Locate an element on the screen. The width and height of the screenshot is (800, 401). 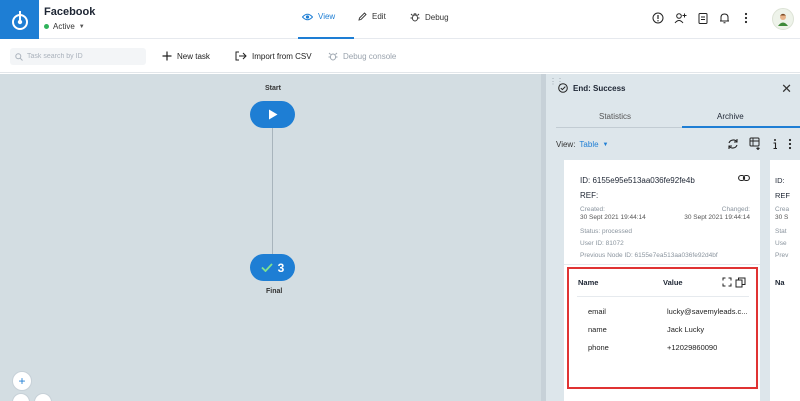
view-actions is located at coordinates (759, 143).